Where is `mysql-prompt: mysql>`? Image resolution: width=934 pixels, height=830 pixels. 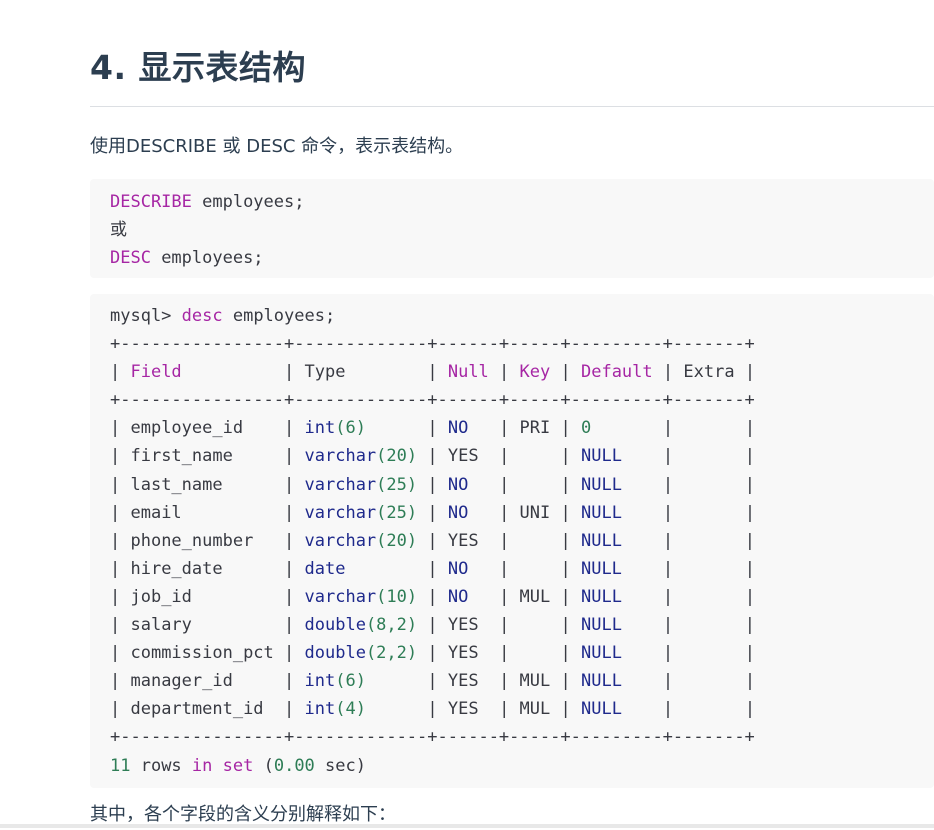
mysql-prompt: mysql> is located at coordinates (146, 316).